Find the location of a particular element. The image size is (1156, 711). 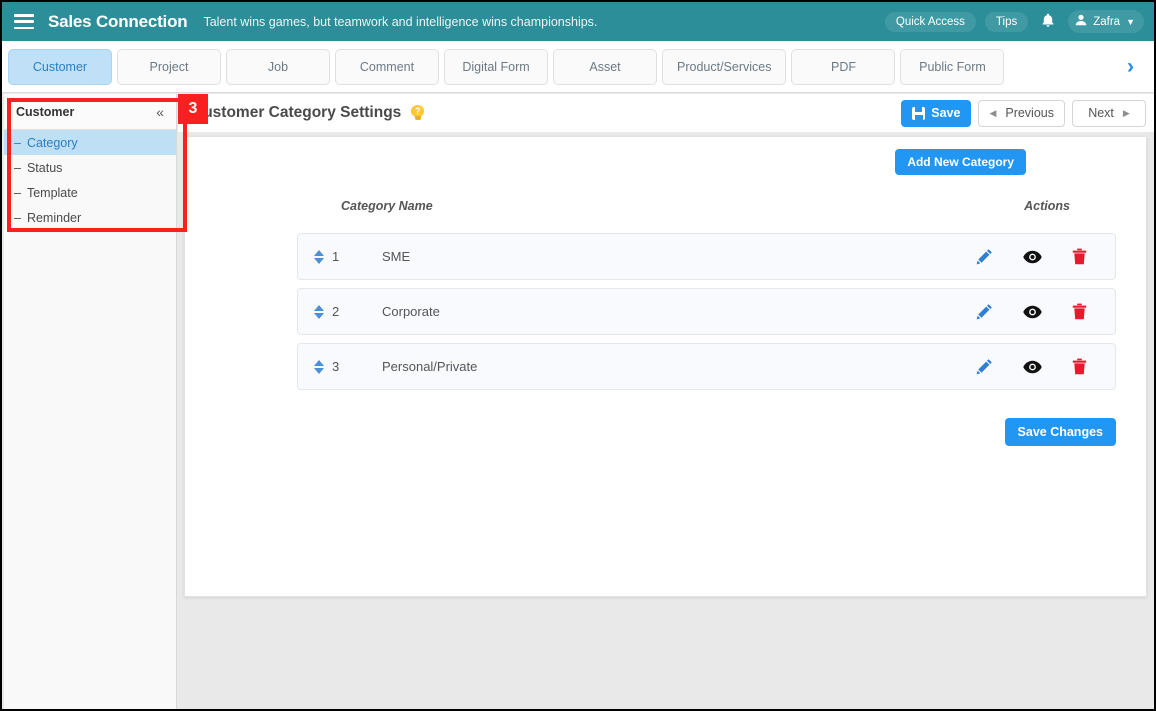

user-menu-button: Zafra ▼ is located at coordinates (1106, 21).